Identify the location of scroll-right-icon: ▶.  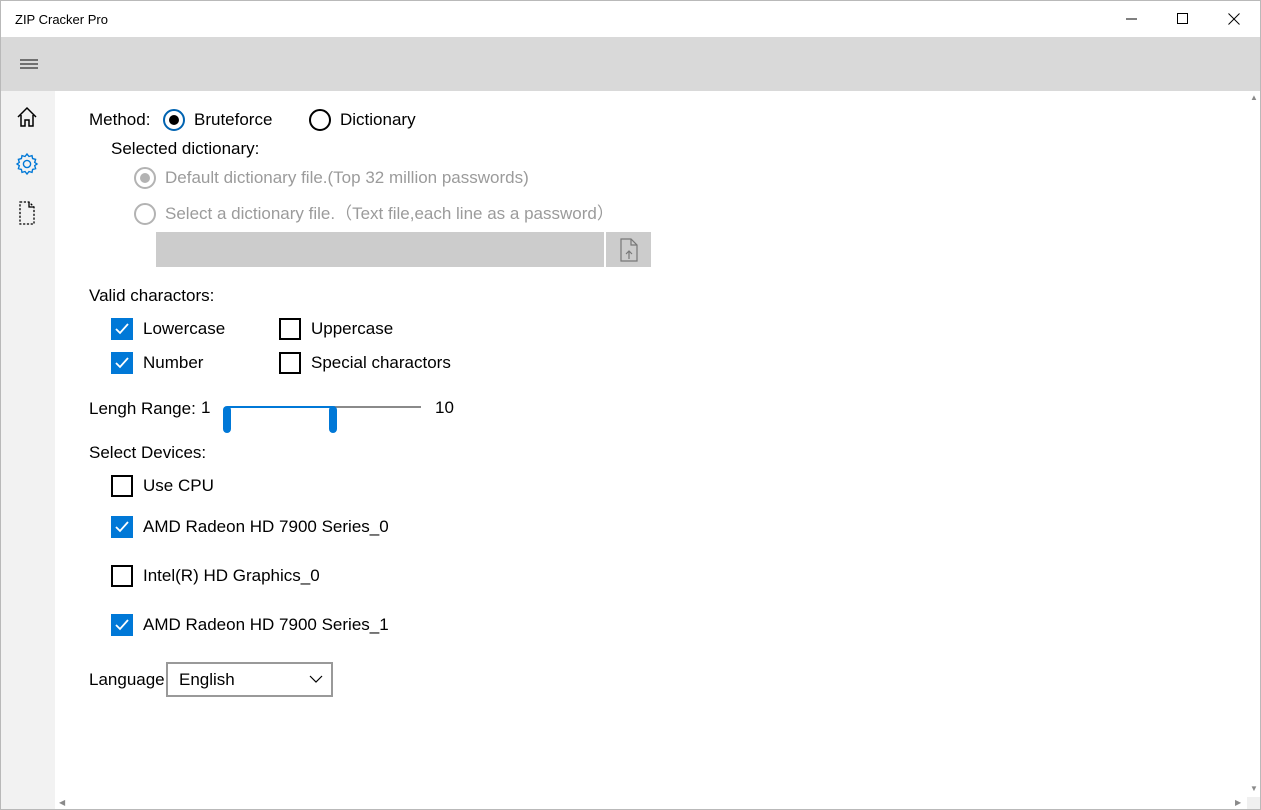
(1238, 803).